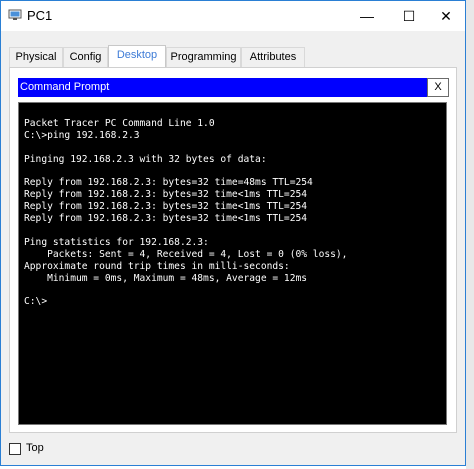  I want to click on app-icon, so click(15, 14).